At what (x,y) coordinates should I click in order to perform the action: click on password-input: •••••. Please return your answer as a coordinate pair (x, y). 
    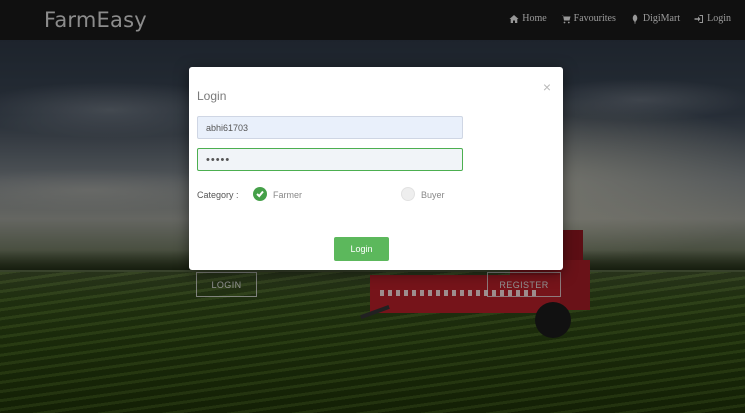
    Looking at the image, I should click on (330, 159).